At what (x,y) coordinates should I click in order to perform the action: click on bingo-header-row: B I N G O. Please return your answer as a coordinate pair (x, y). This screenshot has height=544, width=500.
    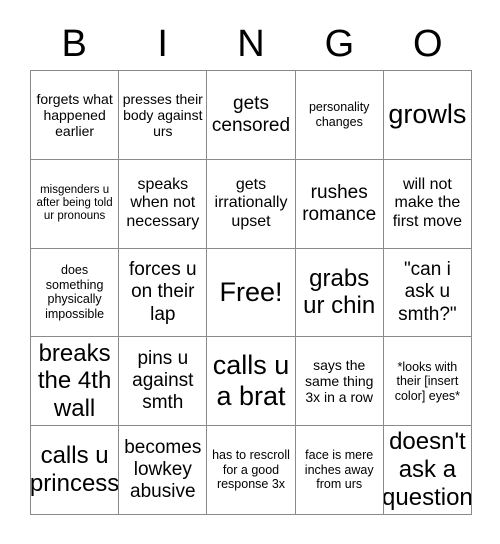
    Looking at the image, I should click on (251, 44).